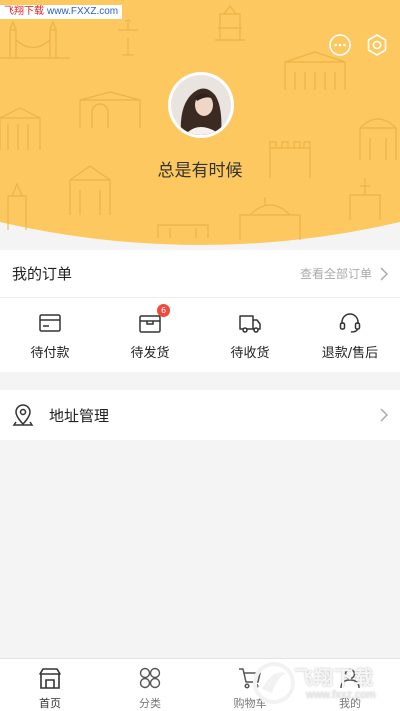 The height and width of the screenshot is (711, 400). What do you see at coordinates (350, 323) in the screenshot?
I see `headset-icon` at bounding box center [350, 323].